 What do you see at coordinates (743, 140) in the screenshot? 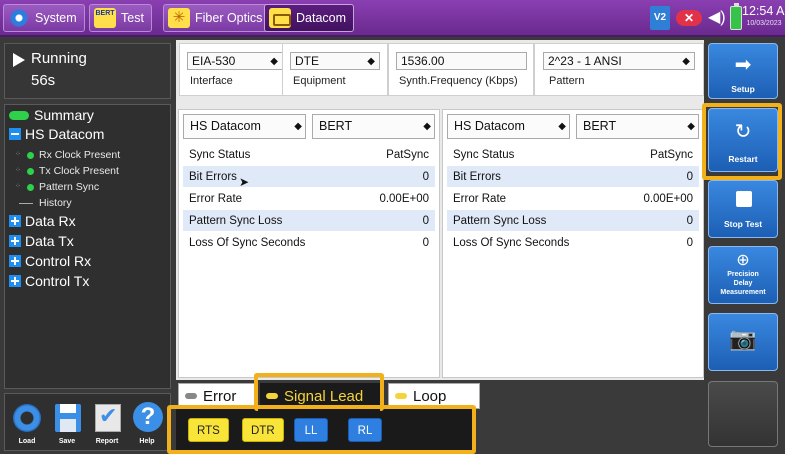
I see `restart-button: ↻ Restart` at bounding box center [743, 140].